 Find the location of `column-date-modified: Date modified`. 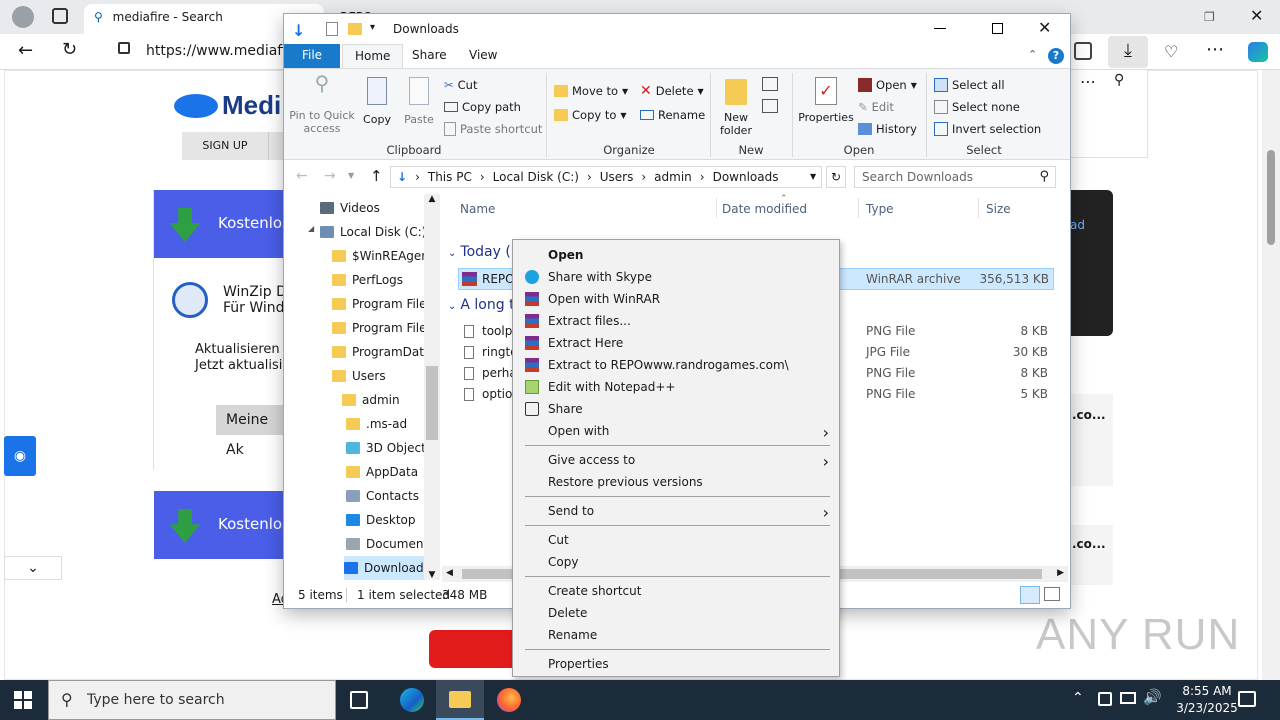

column-date-modified: Date modified is located at coordinates (764, 209).